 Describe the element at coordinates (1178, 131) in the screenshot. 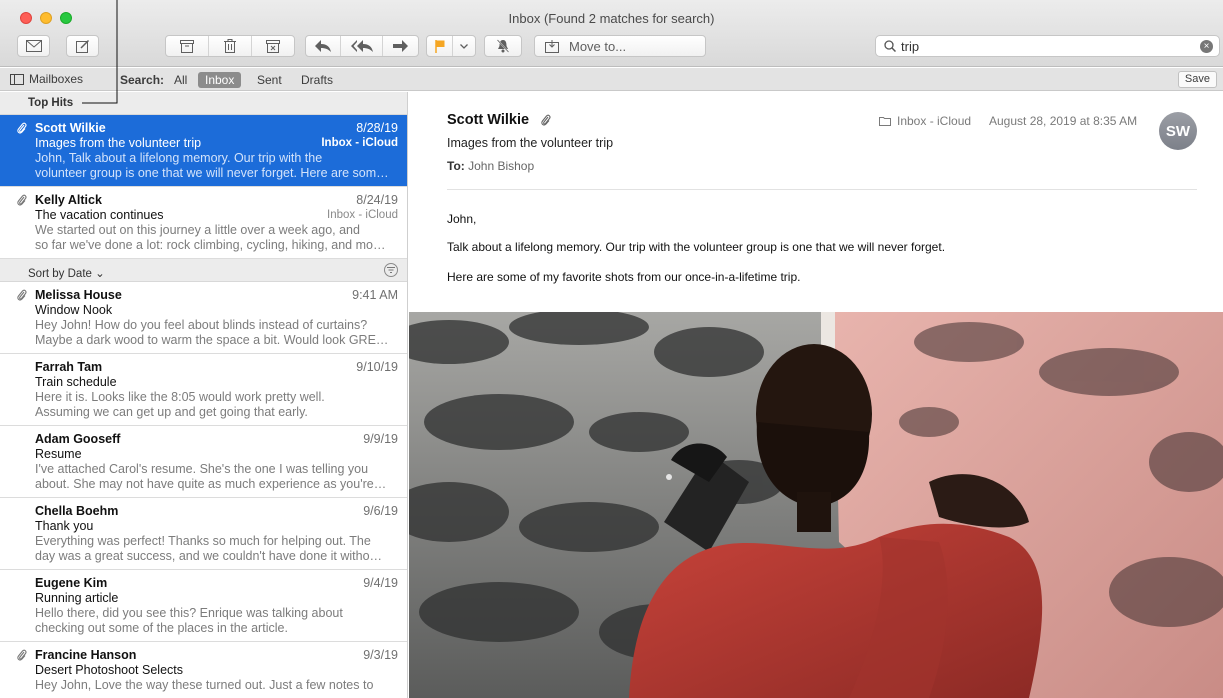

I see `avatar: SW` at that location.